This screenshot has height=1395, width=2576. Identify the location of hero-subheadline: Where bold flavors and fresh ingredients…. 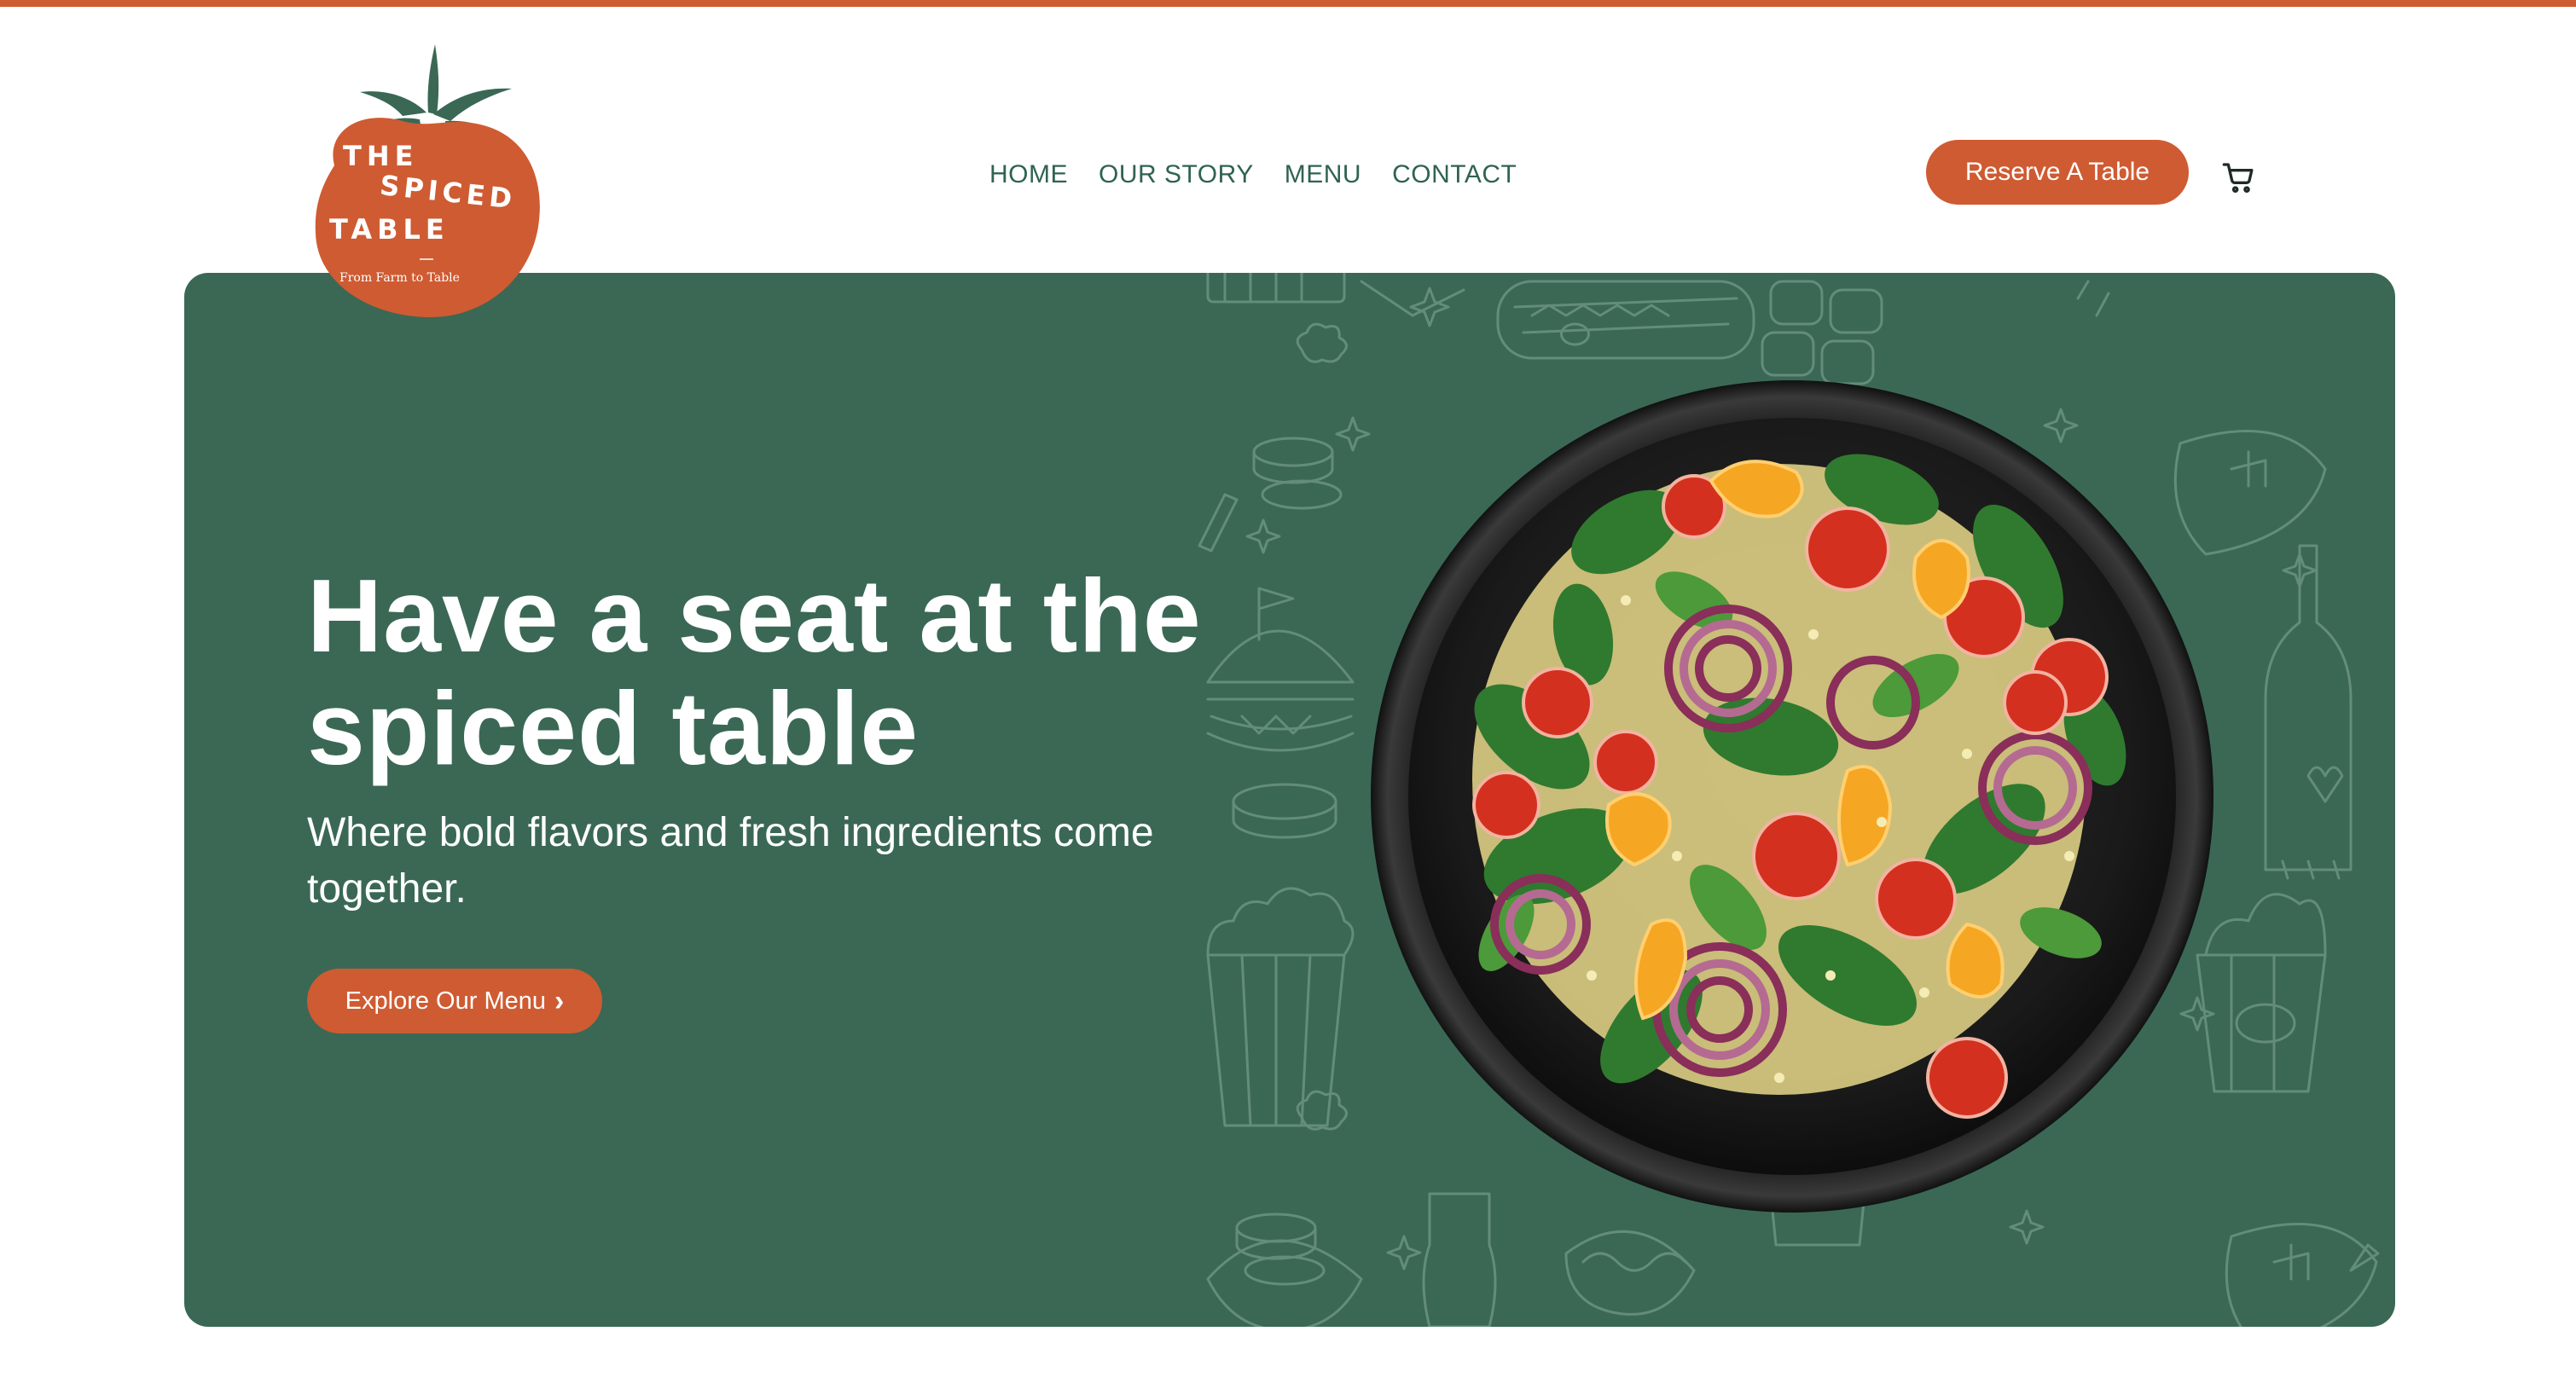
(730, 861).